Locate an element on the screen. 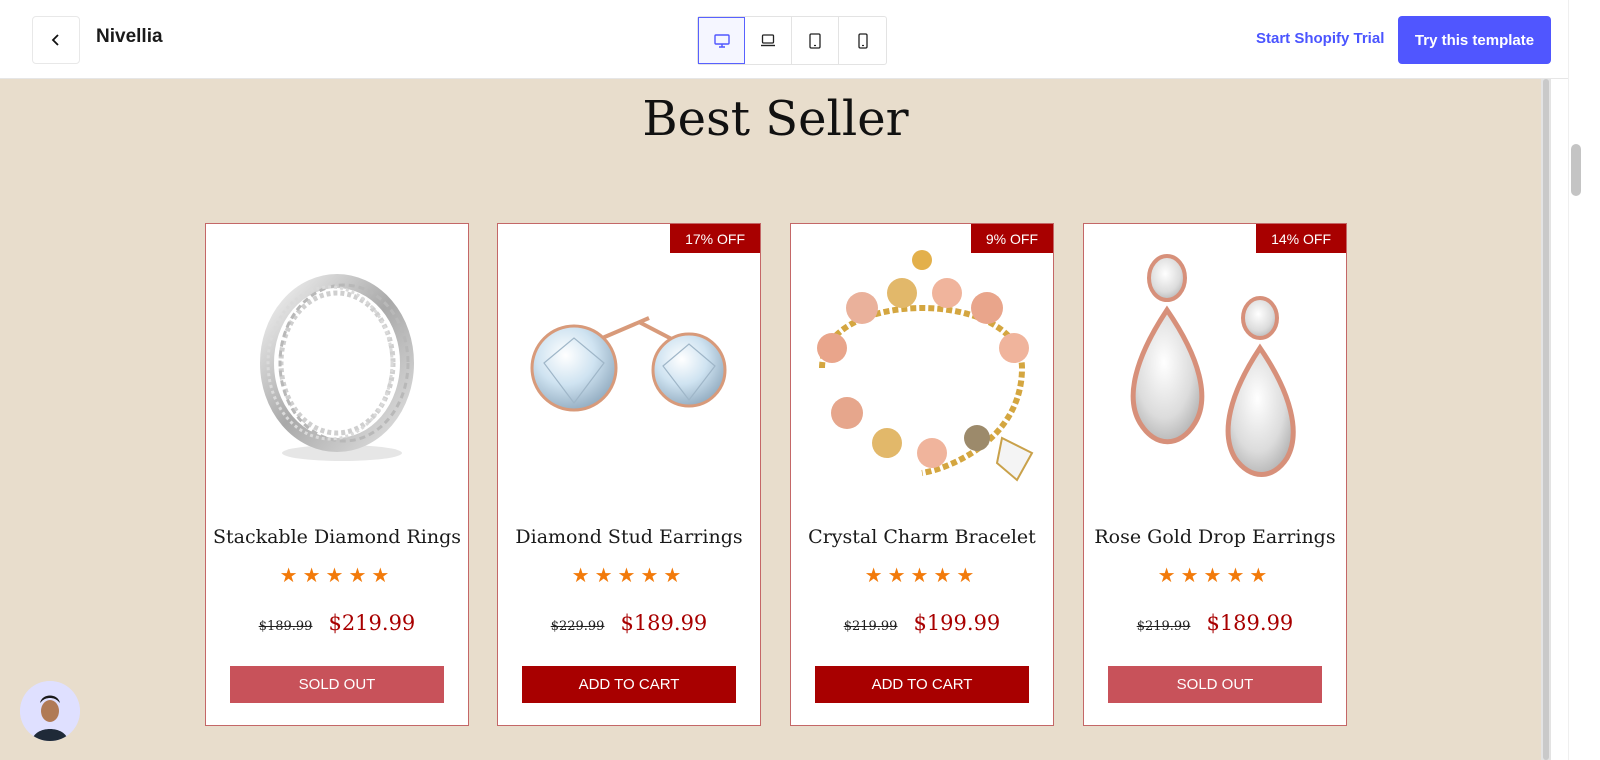  sale-price: $219.99 is located at coordinates (372, 623).